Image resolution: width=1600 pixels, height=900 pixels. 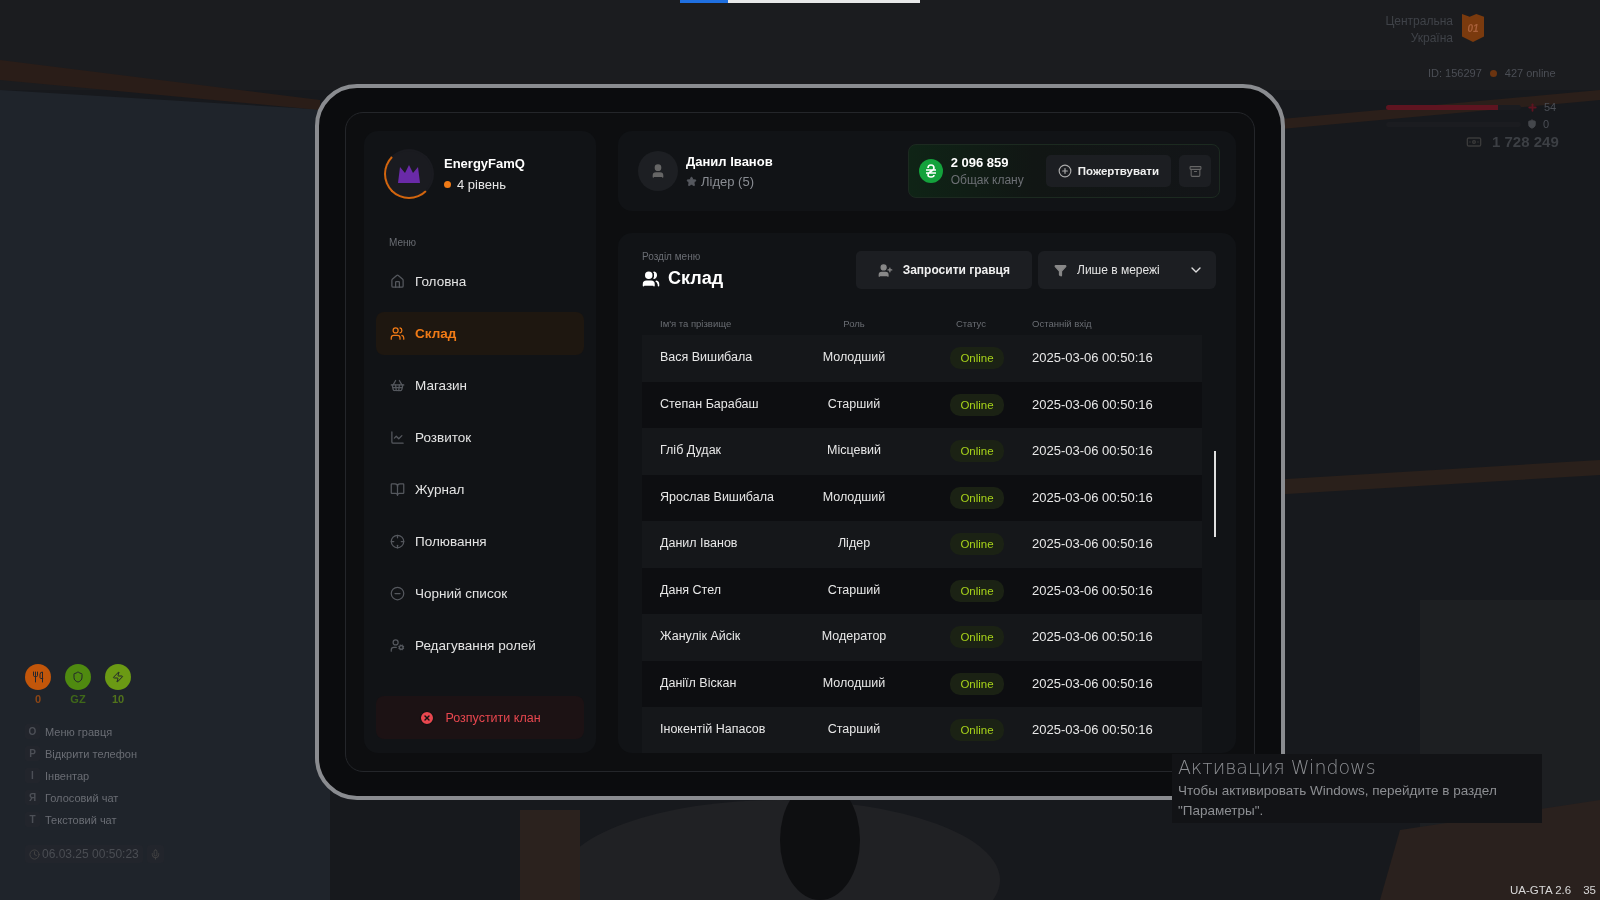 What do you see at coordinates (707, 358) in the screenshot?
I see `table-cell-text: Вася Вишибала` at bounding box center [707, 358].